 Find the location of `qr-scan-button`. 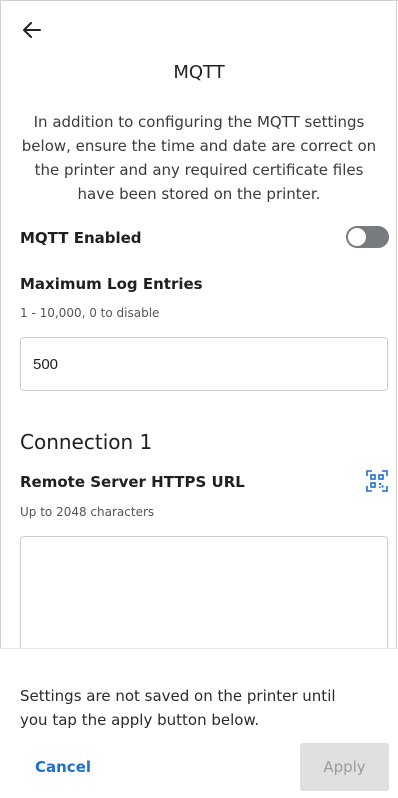

qr-scan-button is located at coordinates (377, 481).